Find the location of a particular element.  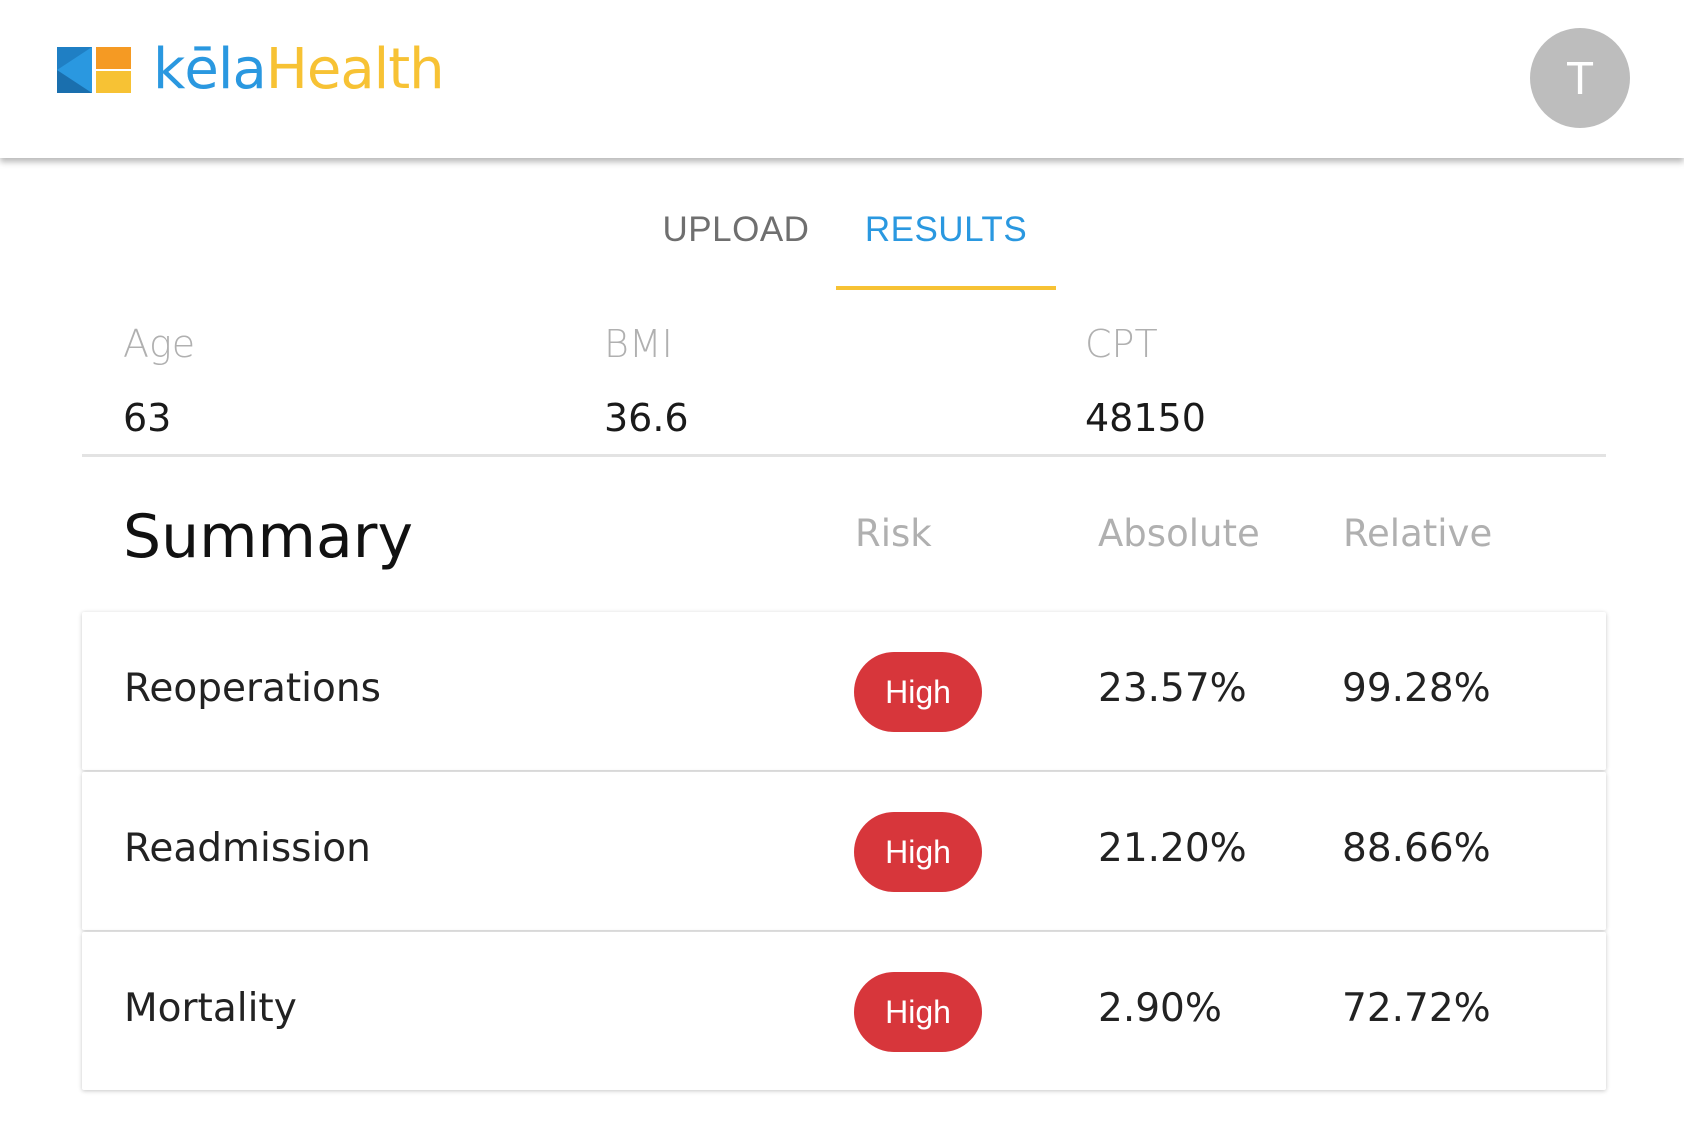

brand-name-part1: kēla is located at coordinates (210, 69).